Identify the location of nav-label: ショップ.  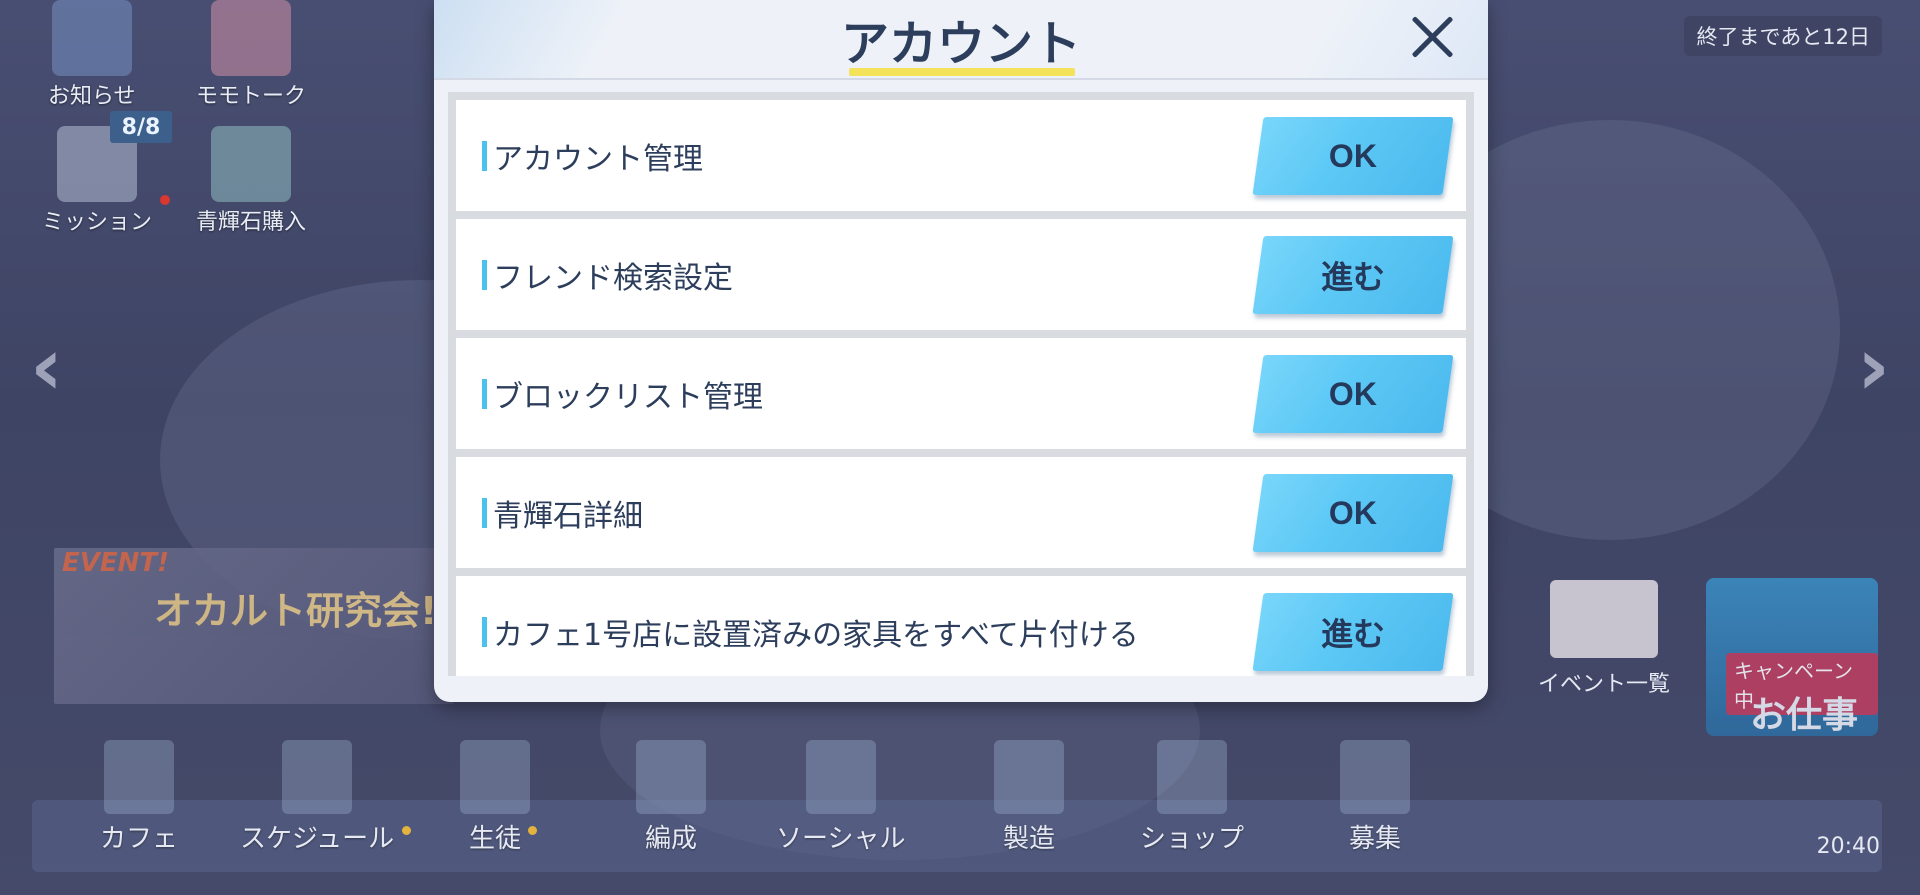
(1192, 839).